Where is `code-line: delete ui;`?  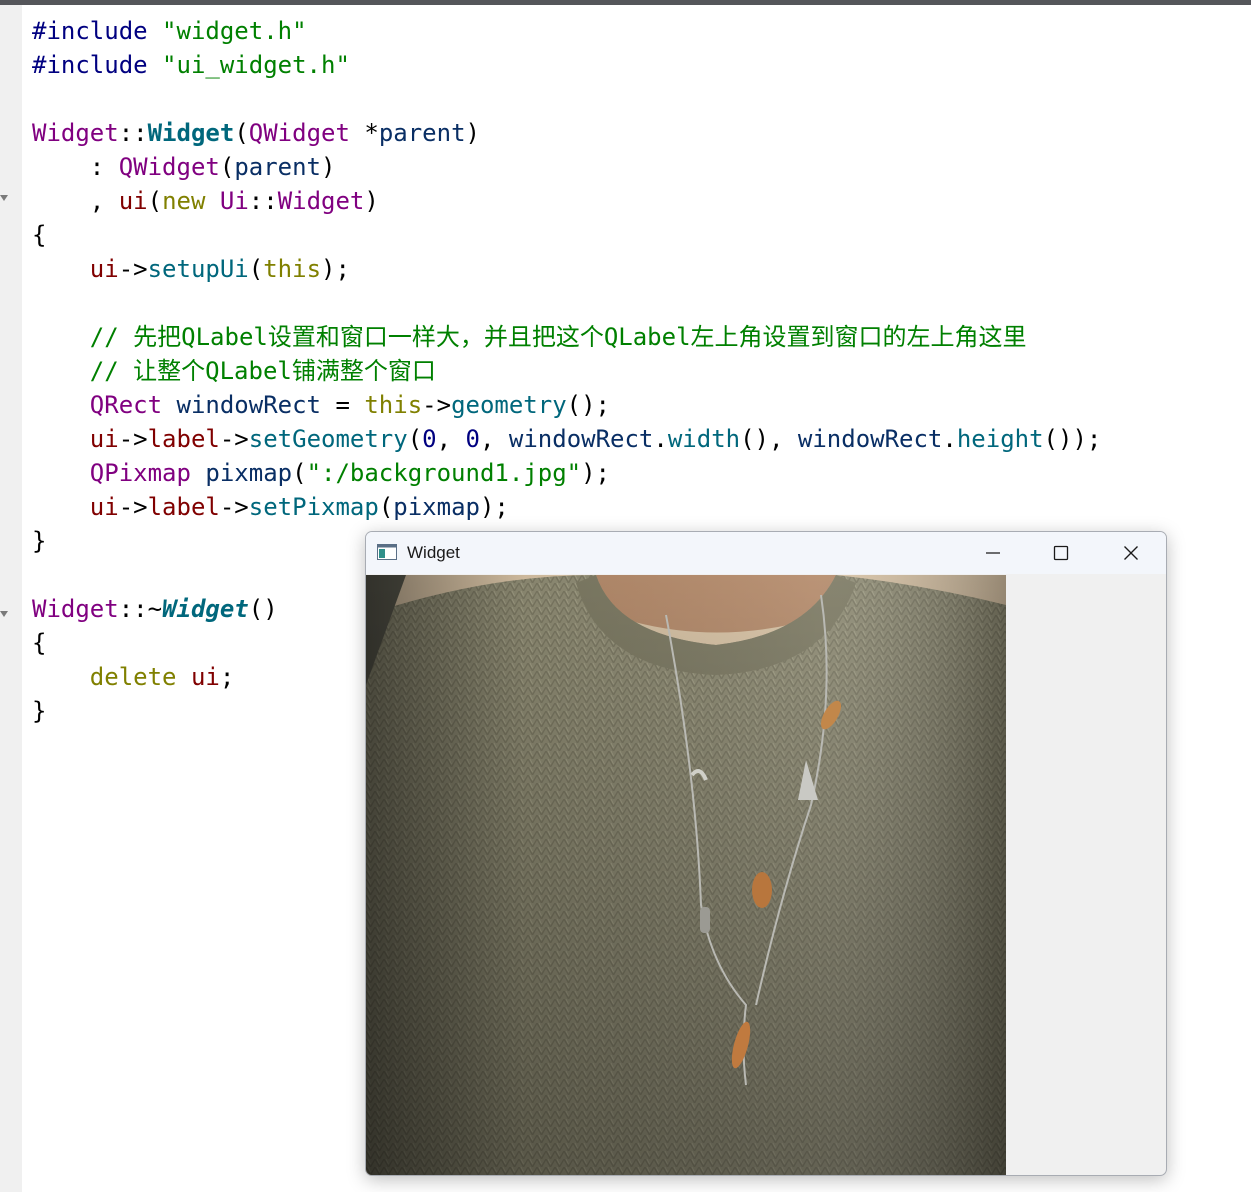 code-line: delete ui; is located at coordinates (133, 677).